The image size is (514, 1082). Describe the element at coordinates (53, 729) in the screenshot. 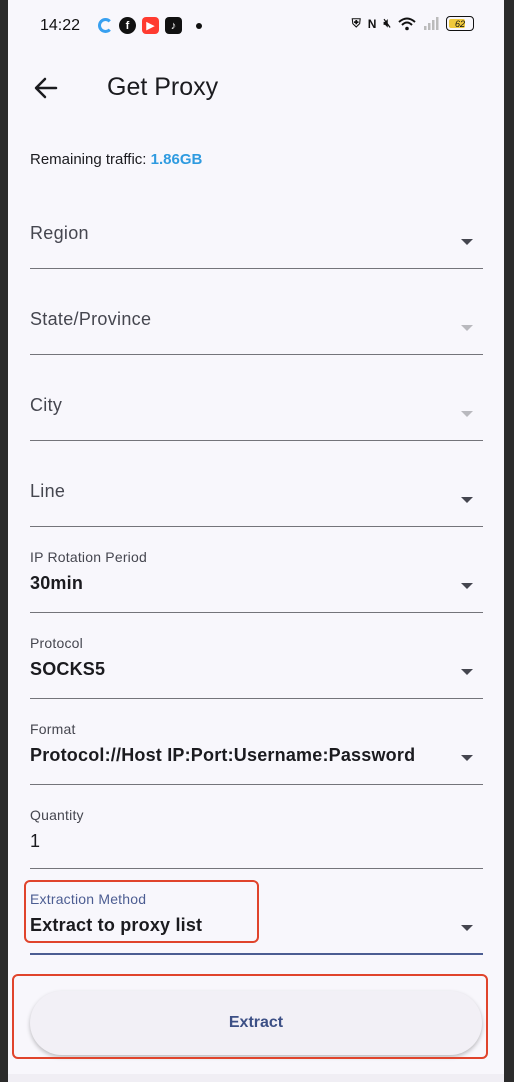

I see `format-label: Format` at that location.